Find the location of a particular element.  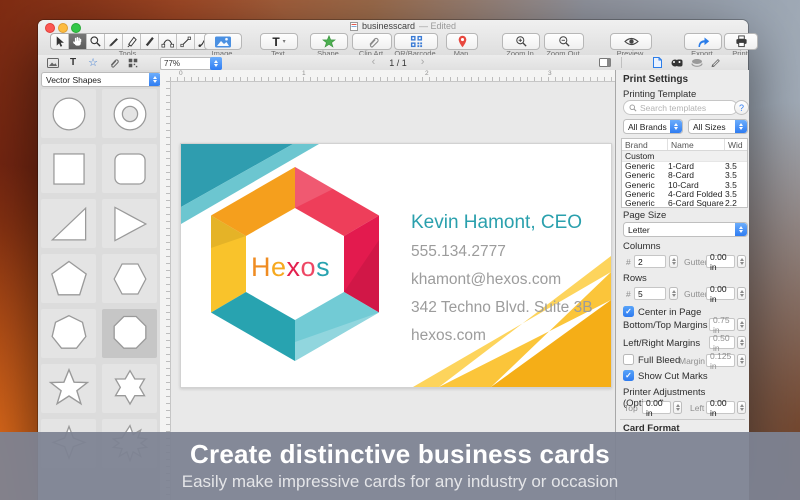

columns-gutter-stepper is located at coordinates (741, 261).